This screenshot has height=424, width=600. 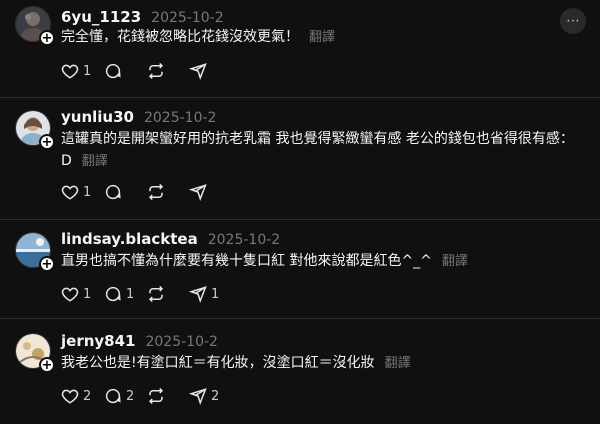 I want to click on comment-body: 直男也搞不懂為什麼要有幾十隻口紅 對他來說都是紅色^_^ 翻譯, so click(x=321, y=261).